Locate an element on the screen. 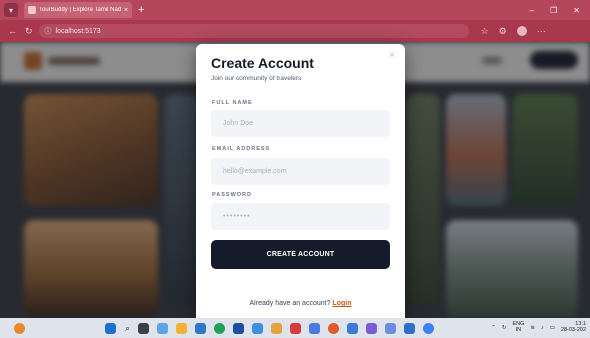 The height and width of the screenshot is (338, 590). restore-icon: ❐ is located at coordinates (553, 10).